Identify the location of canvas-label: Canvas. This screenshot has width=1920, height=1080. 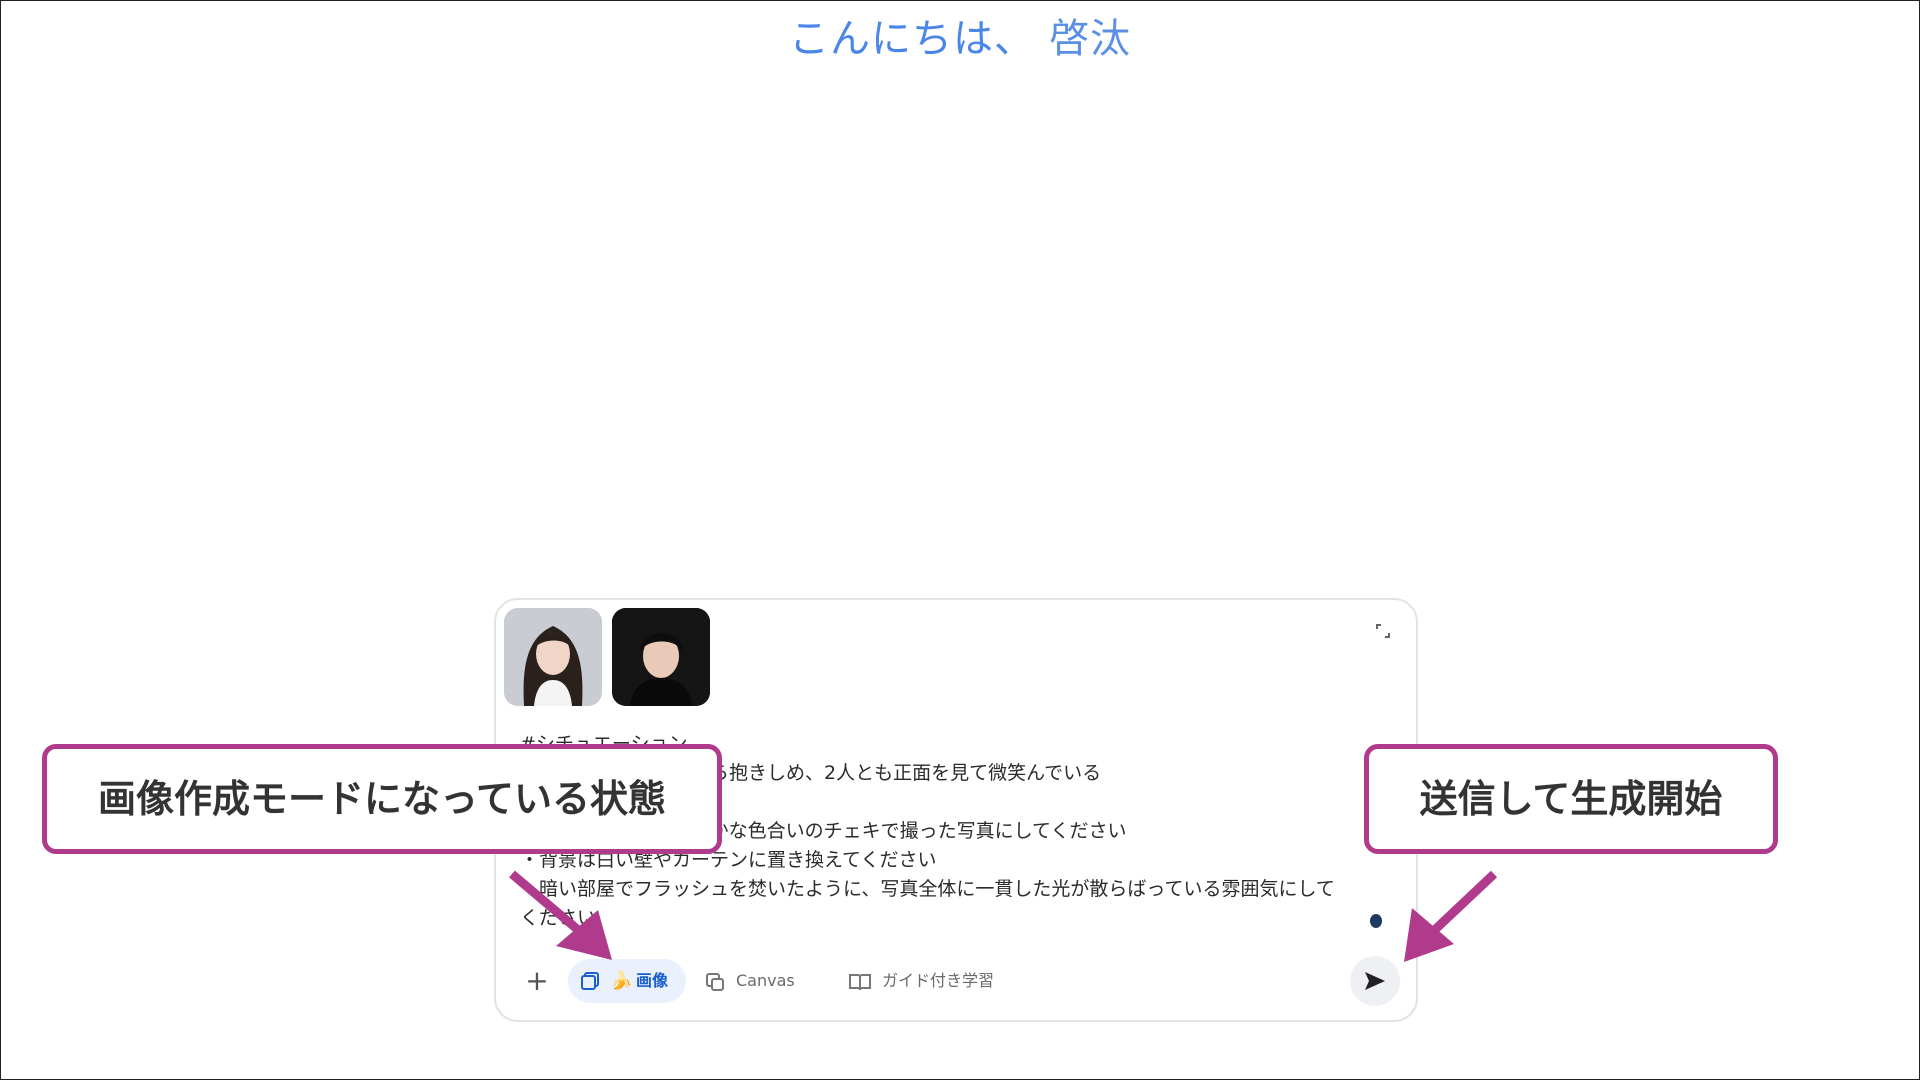
(765, 980).